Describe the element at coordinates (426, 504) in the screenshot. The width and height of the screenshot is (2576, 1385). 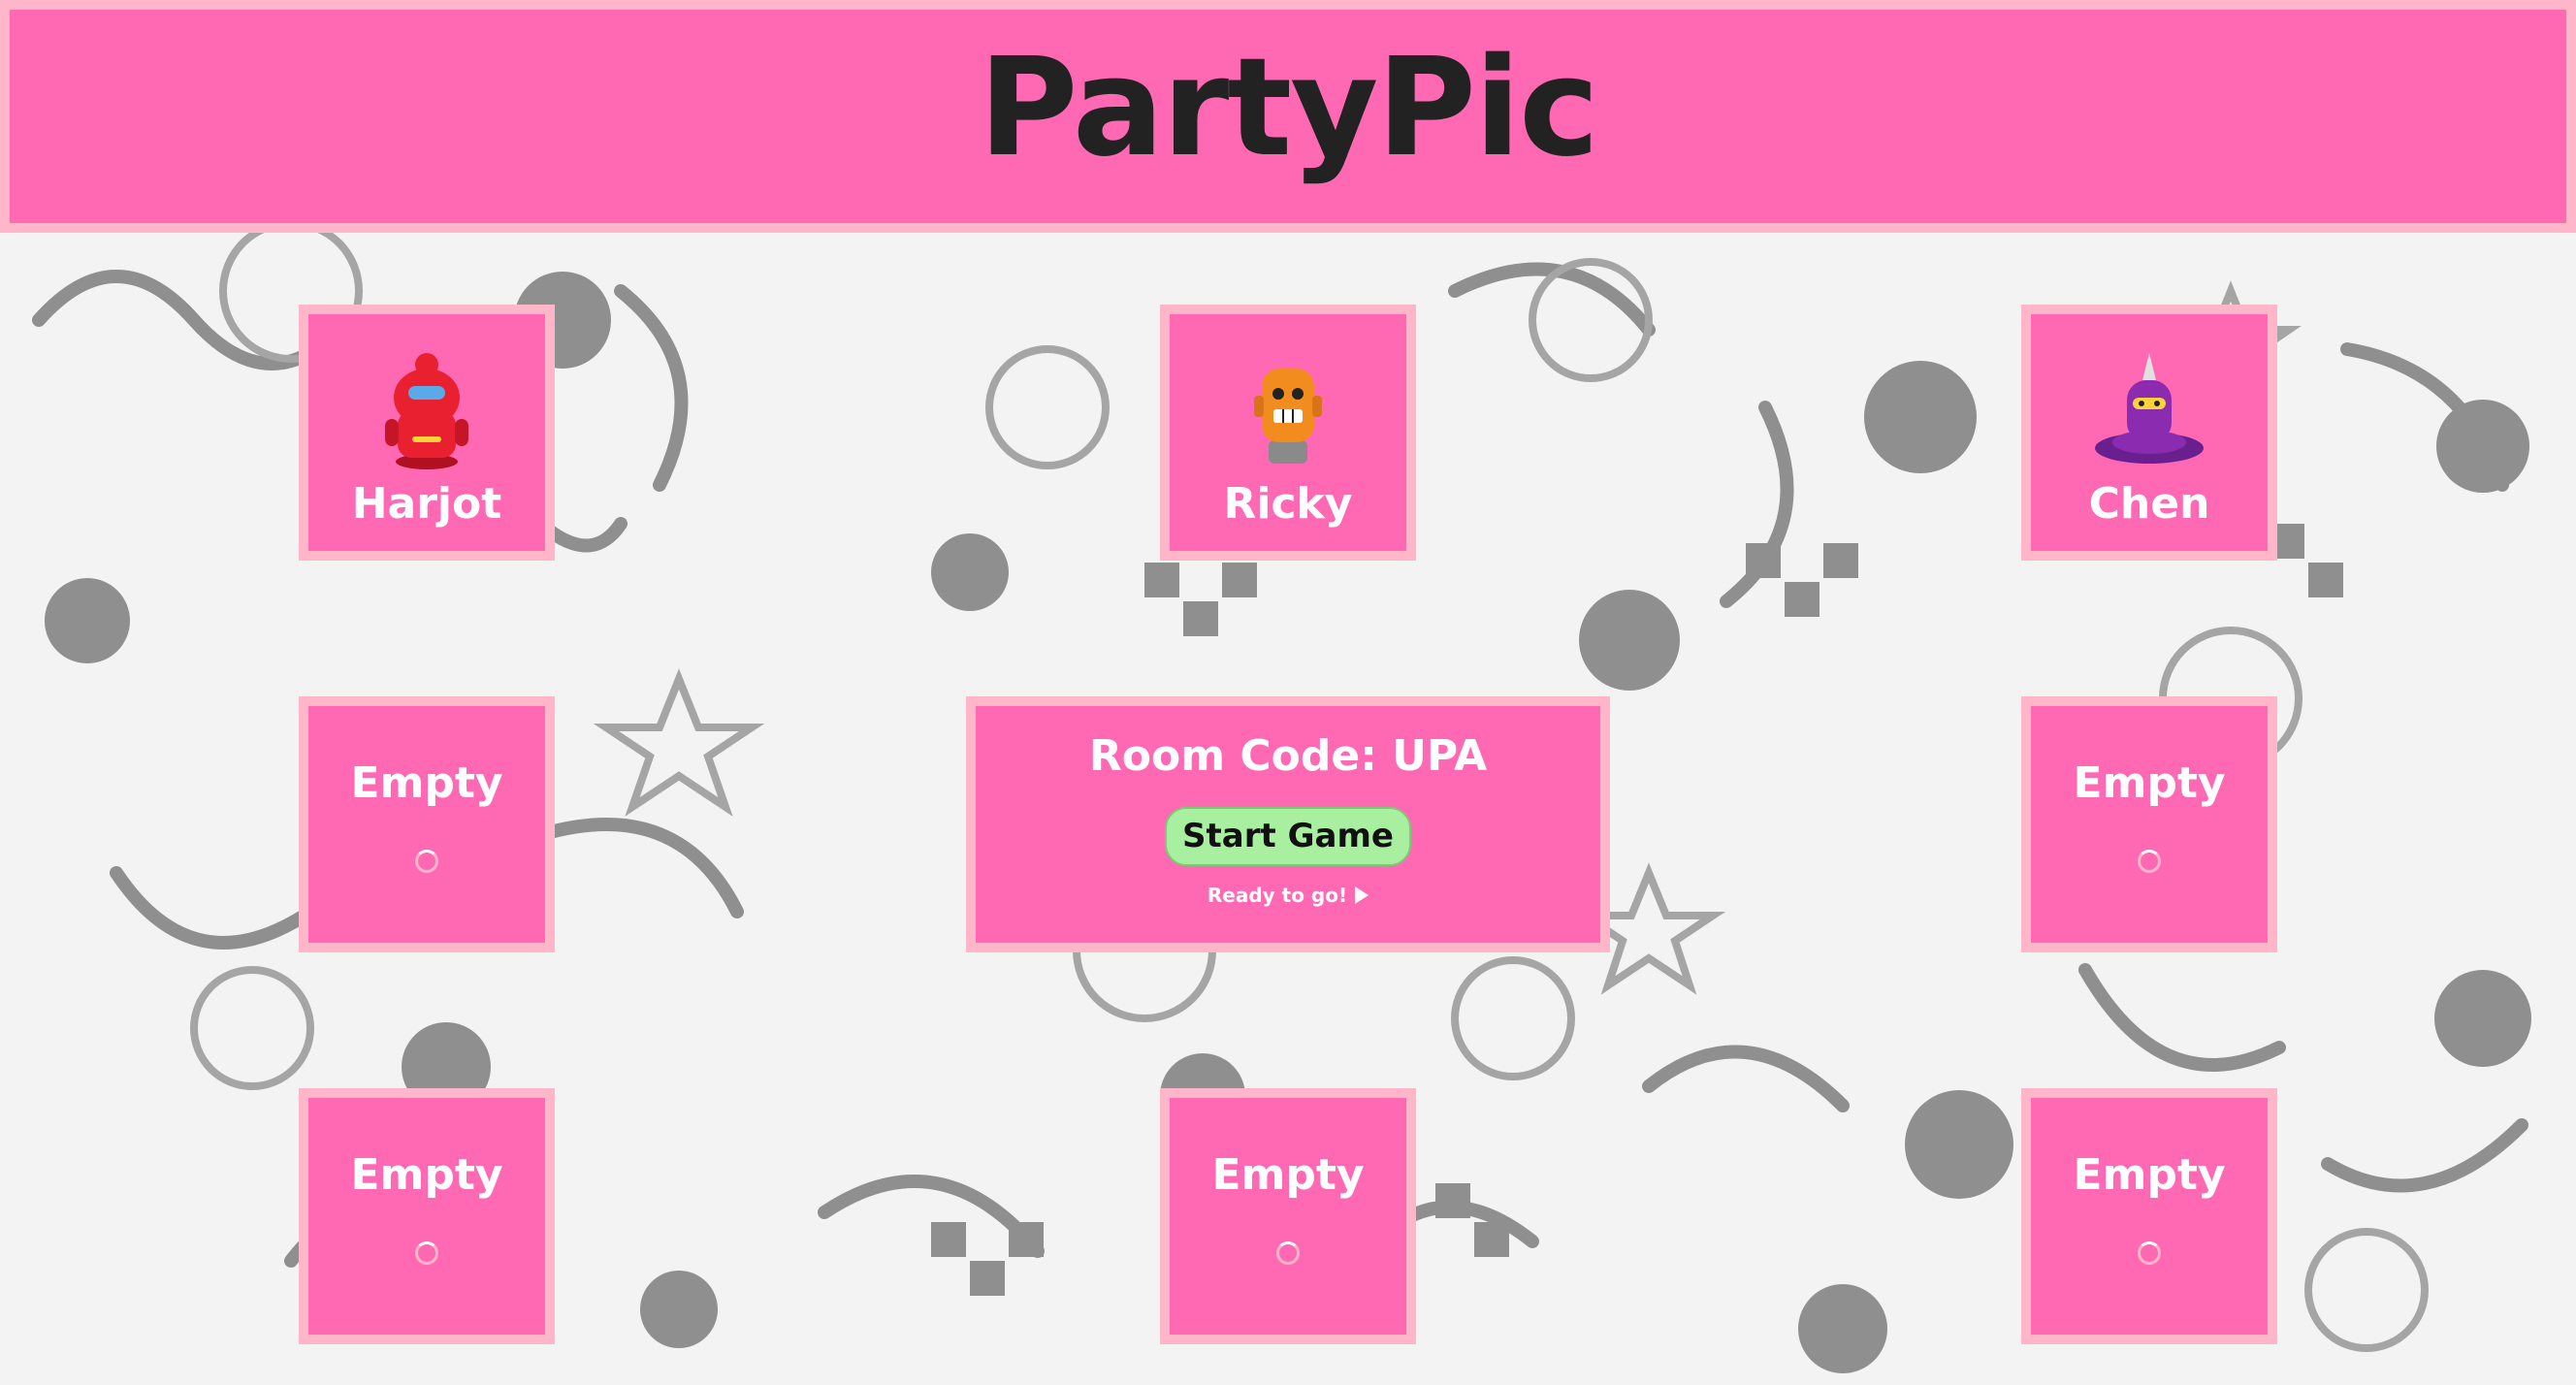
I see `player-name: Harjot` at that location.